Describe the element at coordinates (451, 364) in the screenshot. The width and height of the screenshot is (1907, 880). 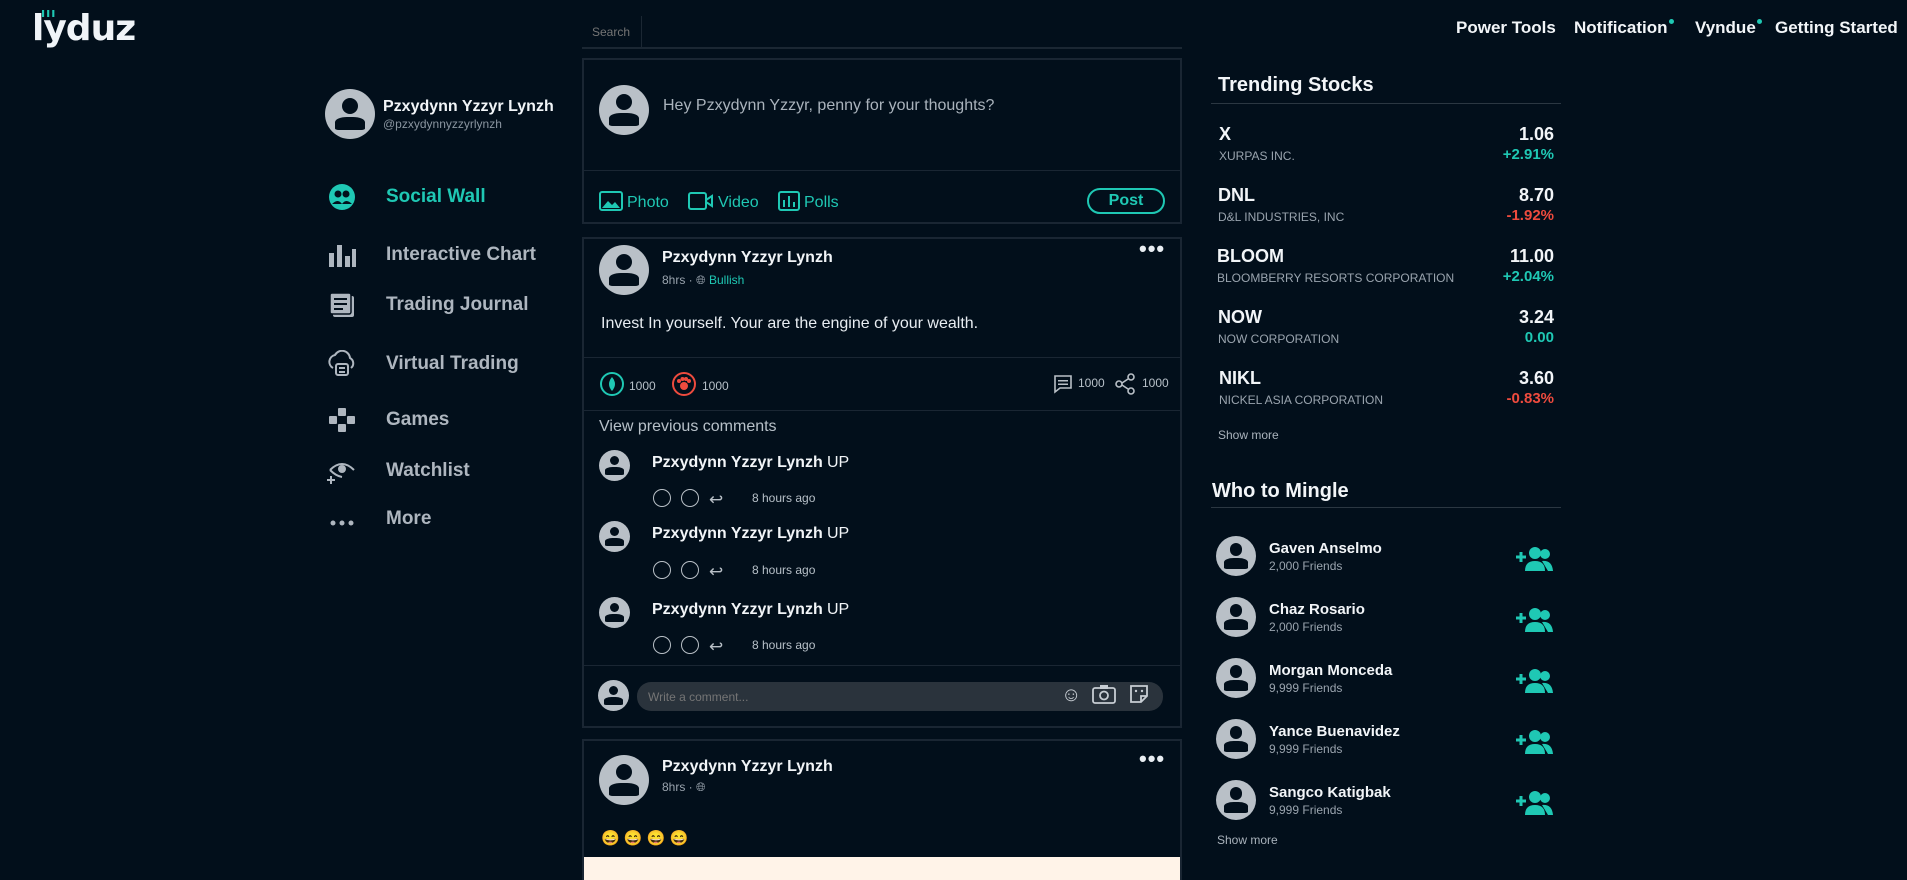
I see `sidebar-item-virtual-trading: Virtual Trading` at that location.